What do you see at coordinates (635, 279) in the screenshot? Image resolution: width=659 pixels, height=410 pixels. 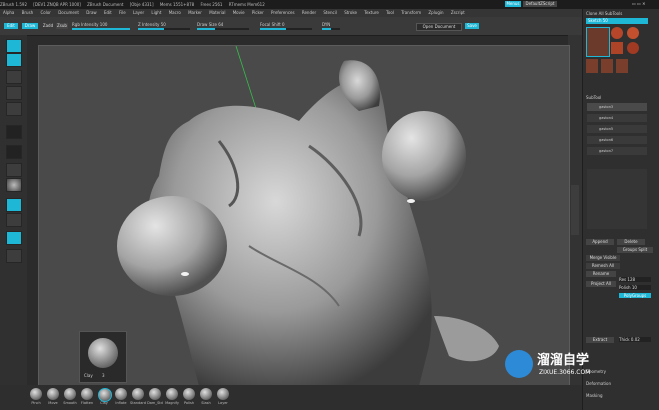 I see `res-slider: Res 128` at bounding box center [635, 279].